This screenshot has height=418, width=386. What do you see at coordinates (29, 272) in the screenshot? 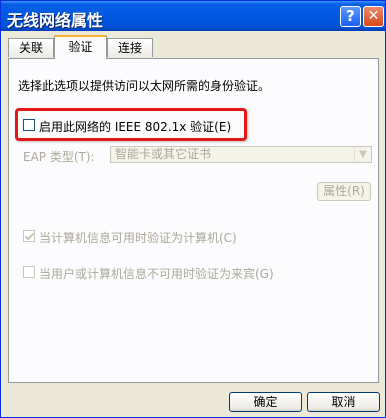
I see `auth-as-guest-checkbox` at bounding box center [29, 272].